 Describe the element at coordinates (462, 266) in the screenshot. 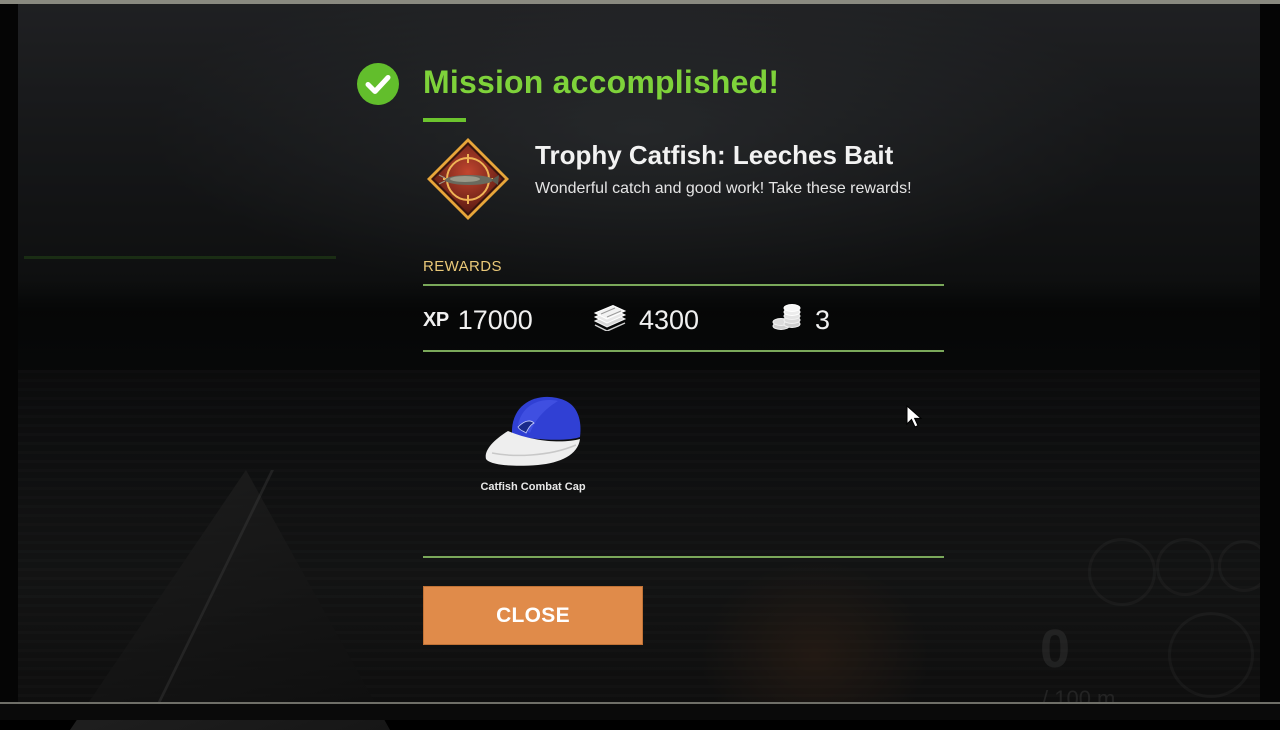

I see `rewards-heading: REWARDS` at that location.